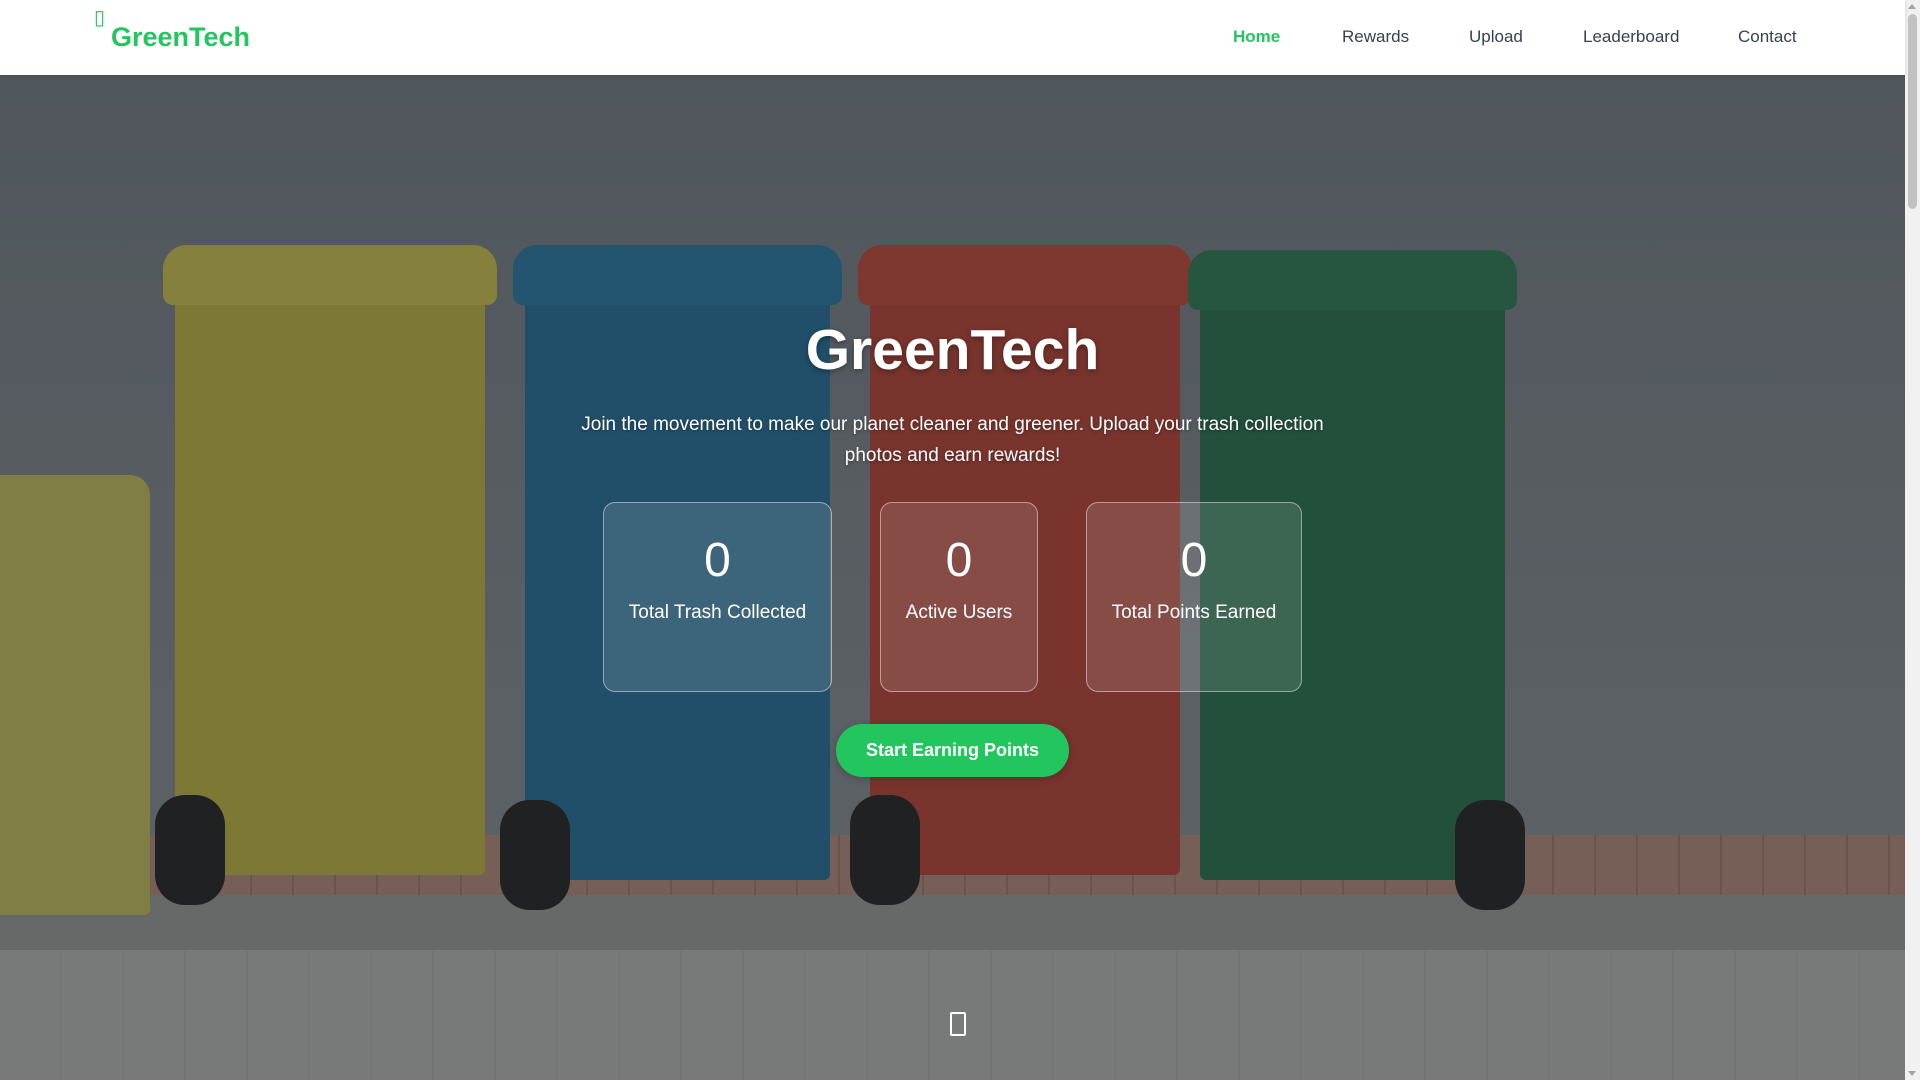 This screenshot has width=1920, height=1080. What do you see at coordinates (952, 750) in the screenshot?
I see `start-earning-button: Start Earning Points` at bounding box center [952, 750].